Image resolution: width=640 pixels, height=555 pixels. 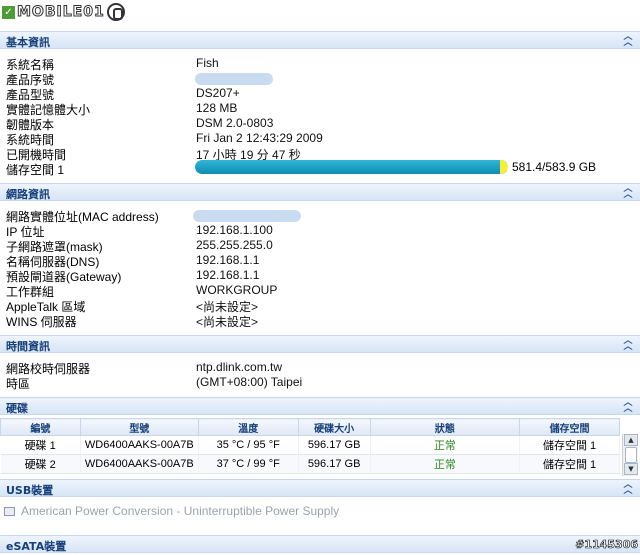 I want to click on row-label: WINS 伺服器, so click(x=41, y=322).